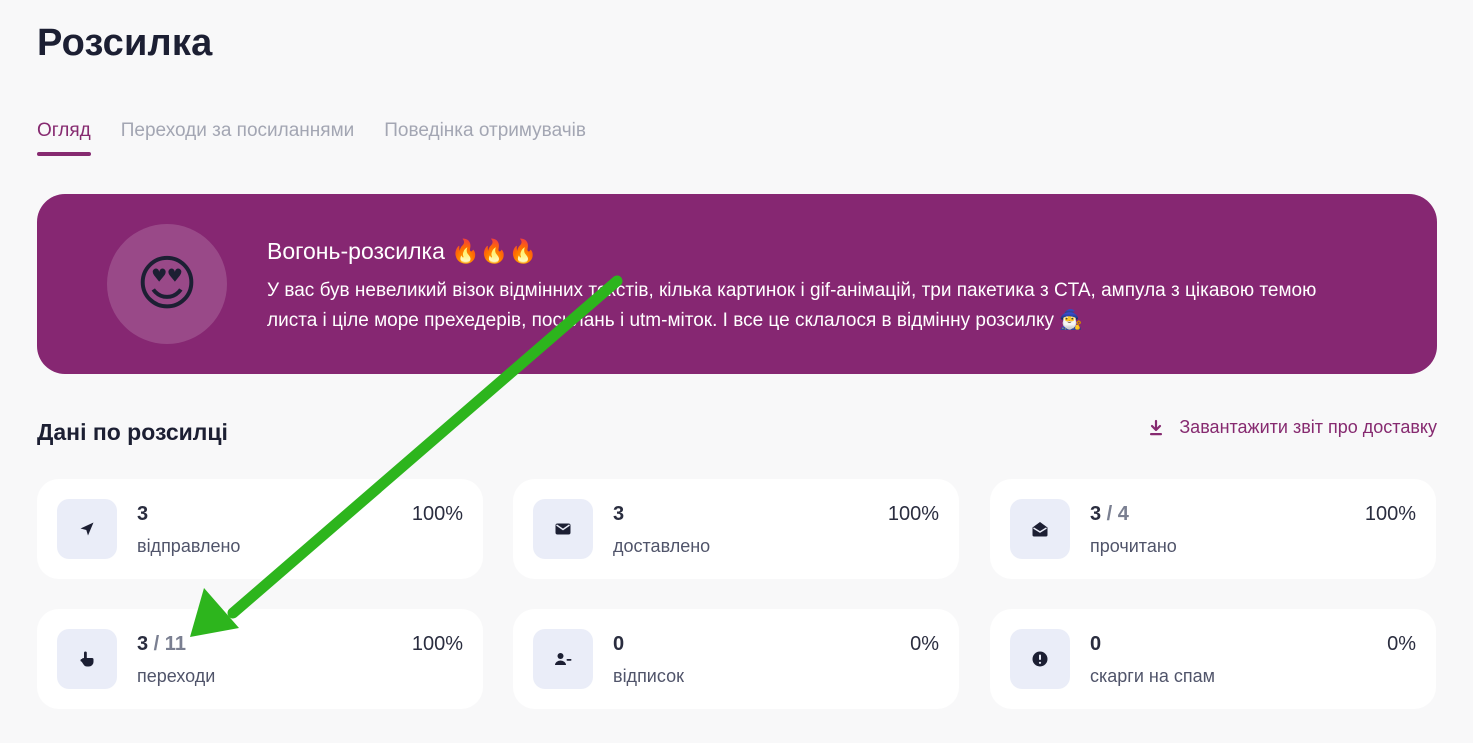  I want to click on send-icon, so click(87, 529).